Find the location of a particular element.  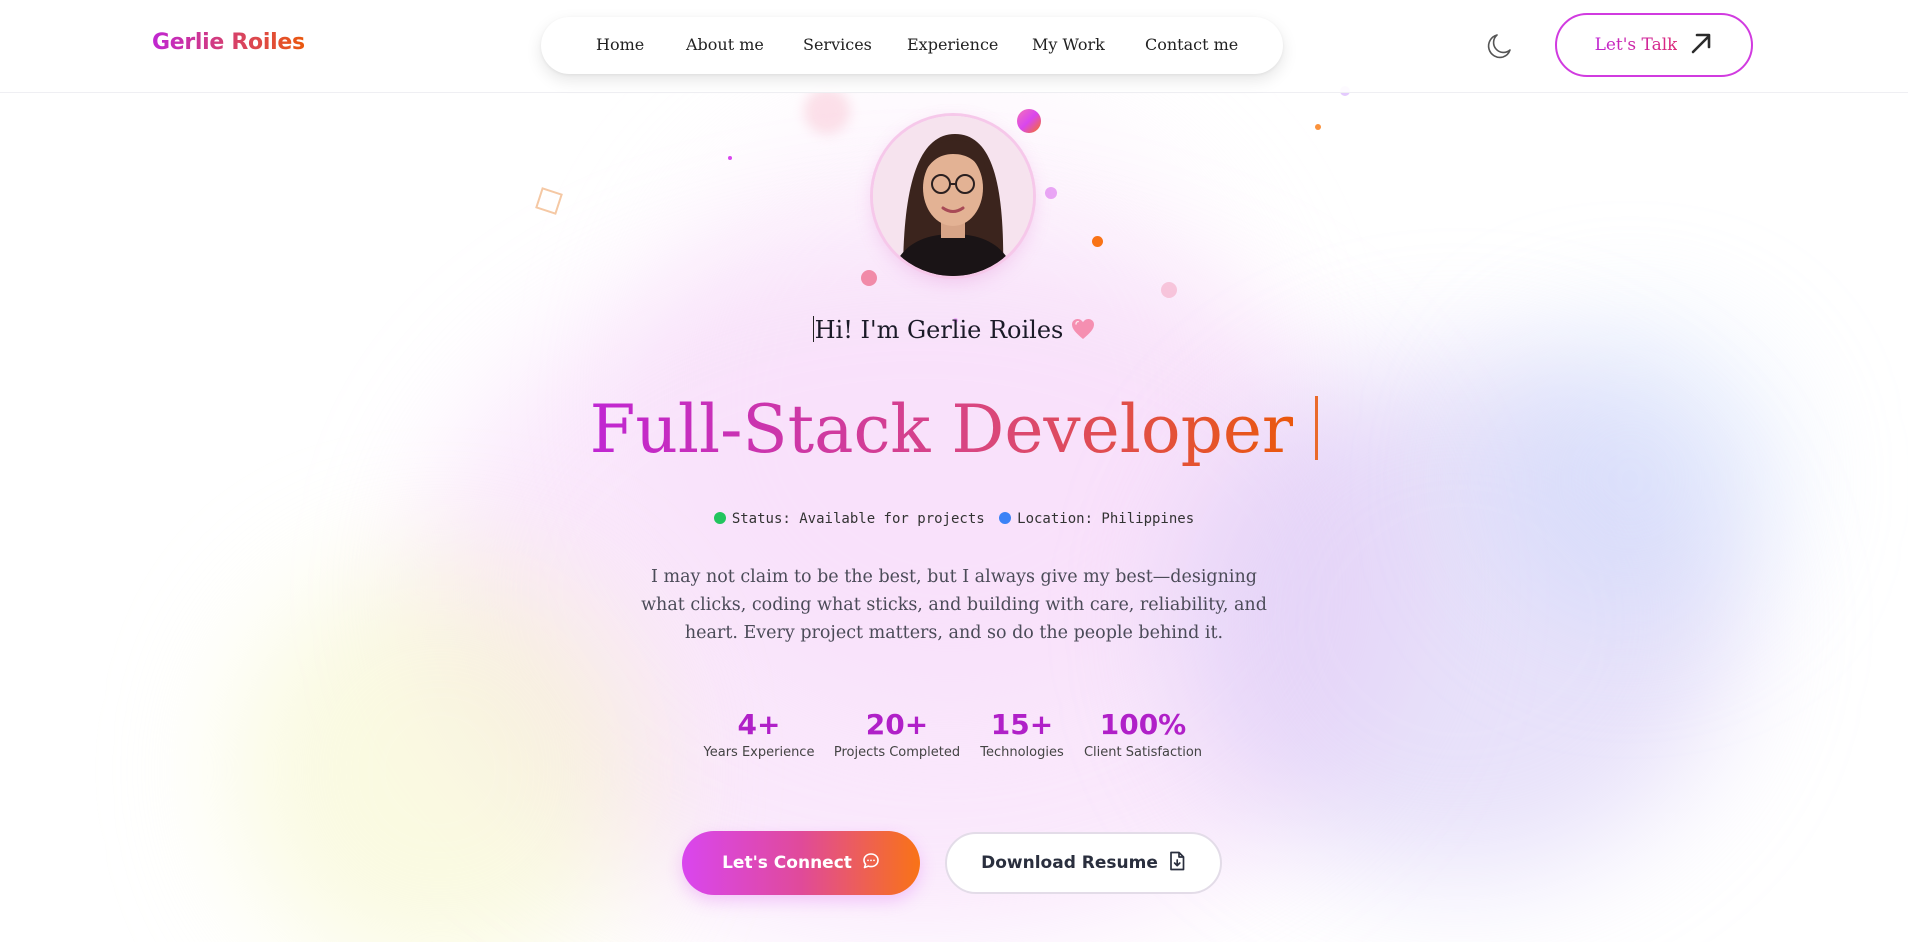

lets-talk-label: Let's Talk is located at coordinates (1636, 45).